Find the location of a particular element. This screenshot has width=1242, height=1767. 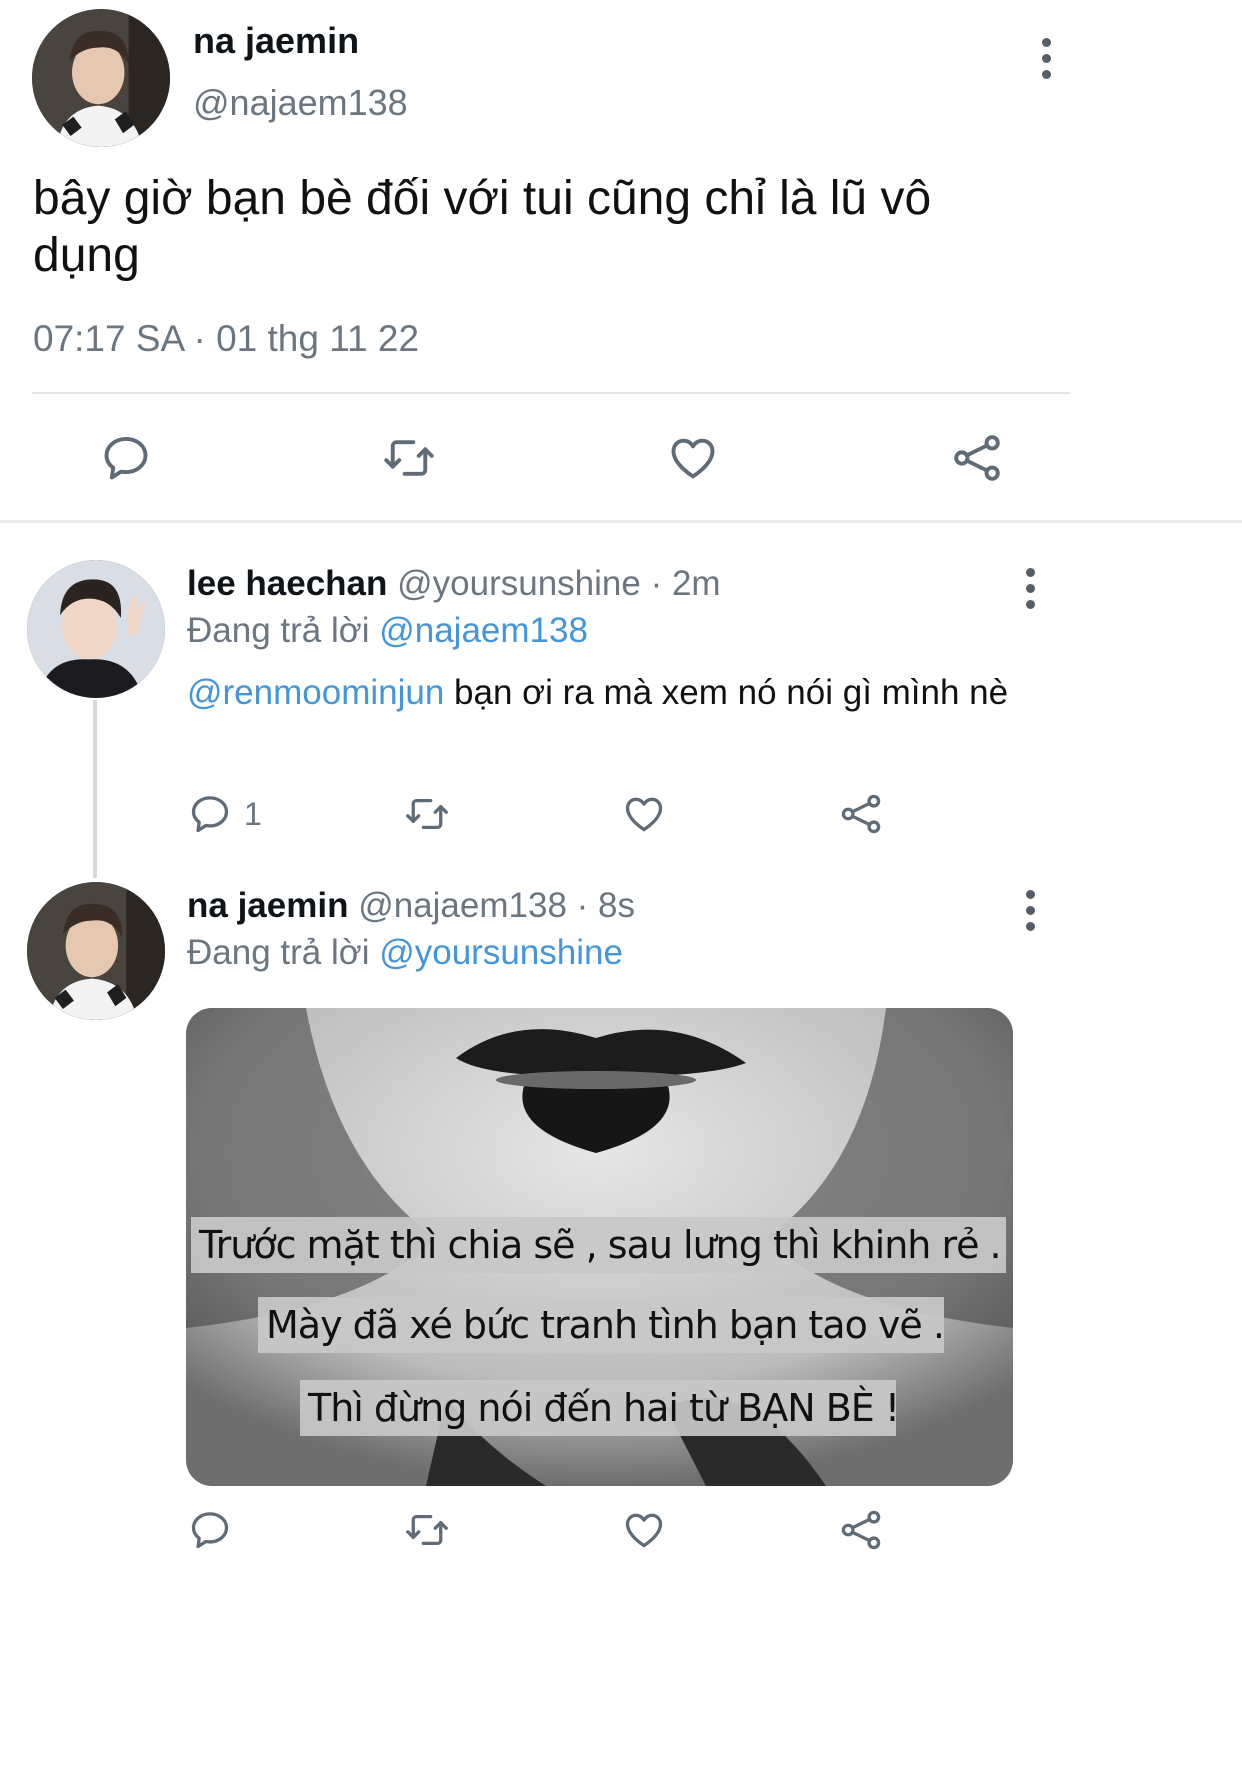

replying-to-line: Đang trả lời @najaem138 is located at coordinates (387, 631).